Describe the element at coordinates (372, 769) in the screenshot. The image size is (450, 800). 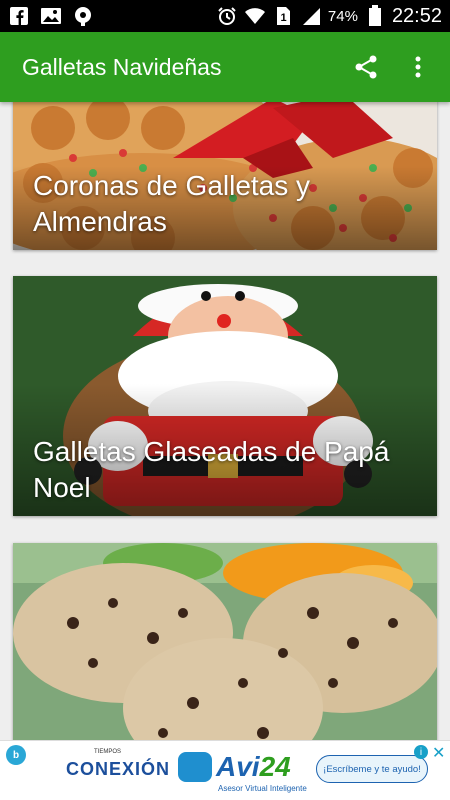
I see `ad-cta-button: ¡Escríbeme y te ayudo!` at that location.